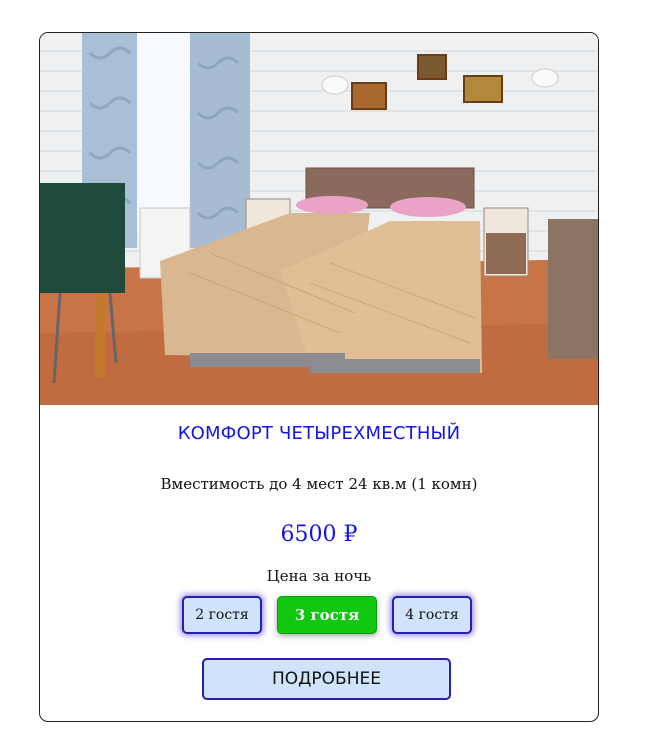 This screenshot has height=751, width=646. Describe the element at coordinates (319, 534) in the screenshot. I see `room-price: 6500 ₽` at that location.